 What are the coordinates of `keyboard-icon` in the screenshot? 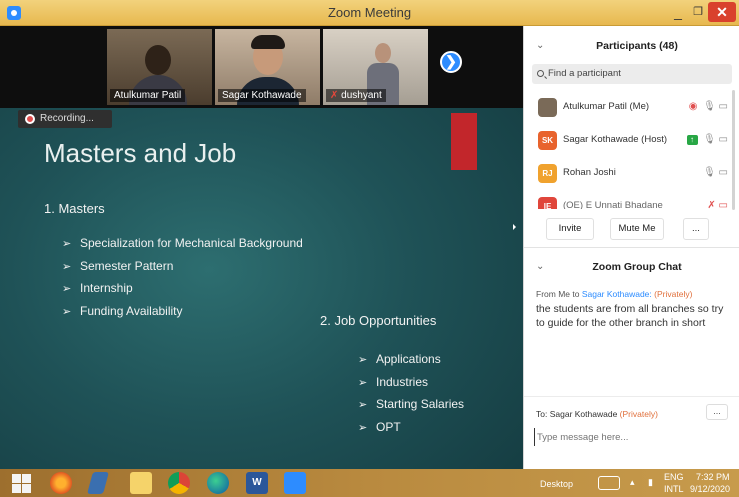 It's located at (609, 483).